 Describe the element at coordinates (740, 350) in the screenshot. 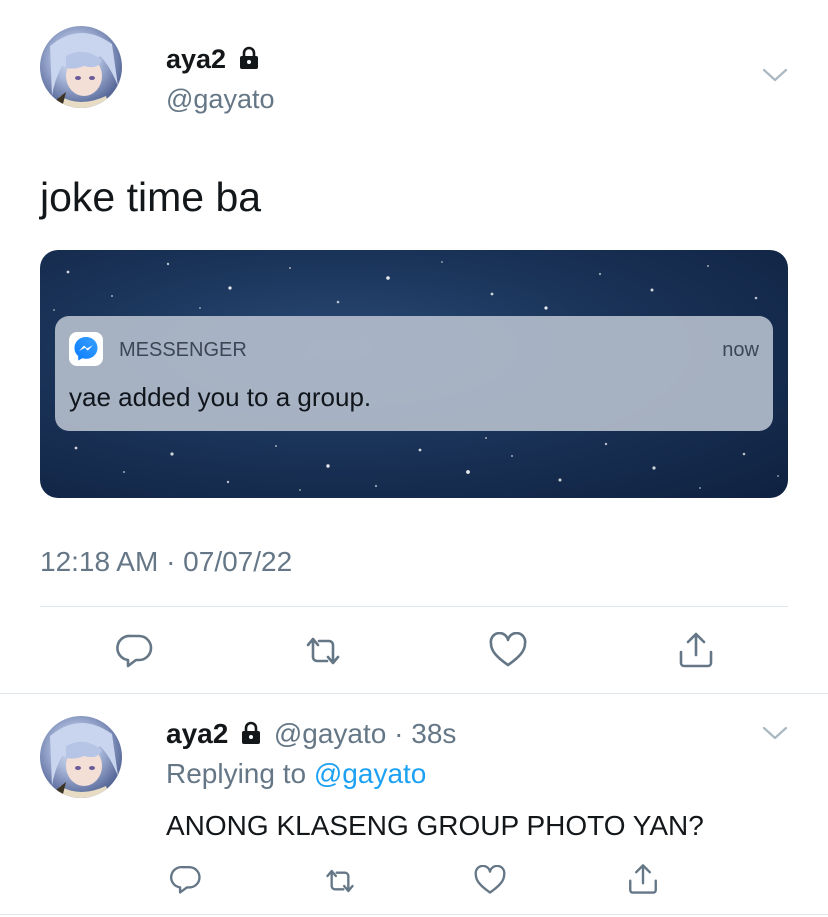

I see `notification-time: now` at that location.